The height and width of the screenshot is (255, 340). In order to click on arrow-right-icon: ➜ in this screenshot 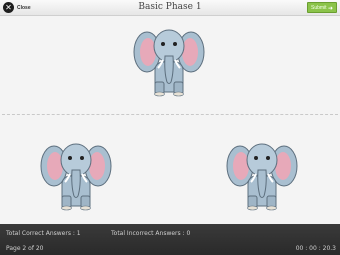, I will do `click(330, 9)`.